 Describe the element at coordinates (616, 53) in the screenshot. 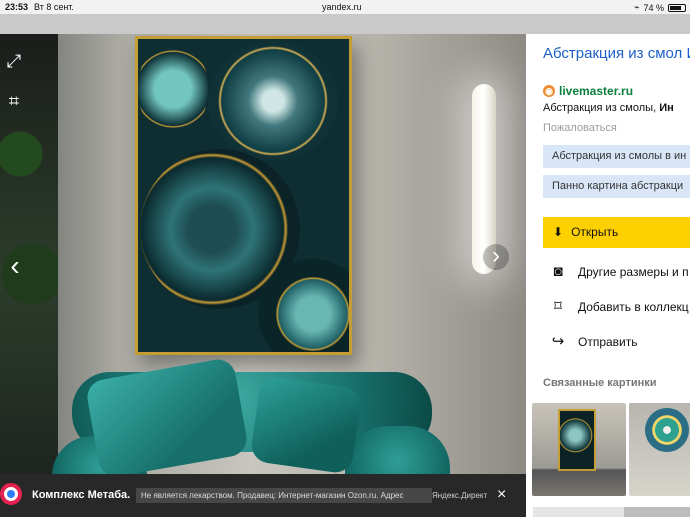

I see `image-title-link: Абстракция из смол Интерьерная картин` at that location.